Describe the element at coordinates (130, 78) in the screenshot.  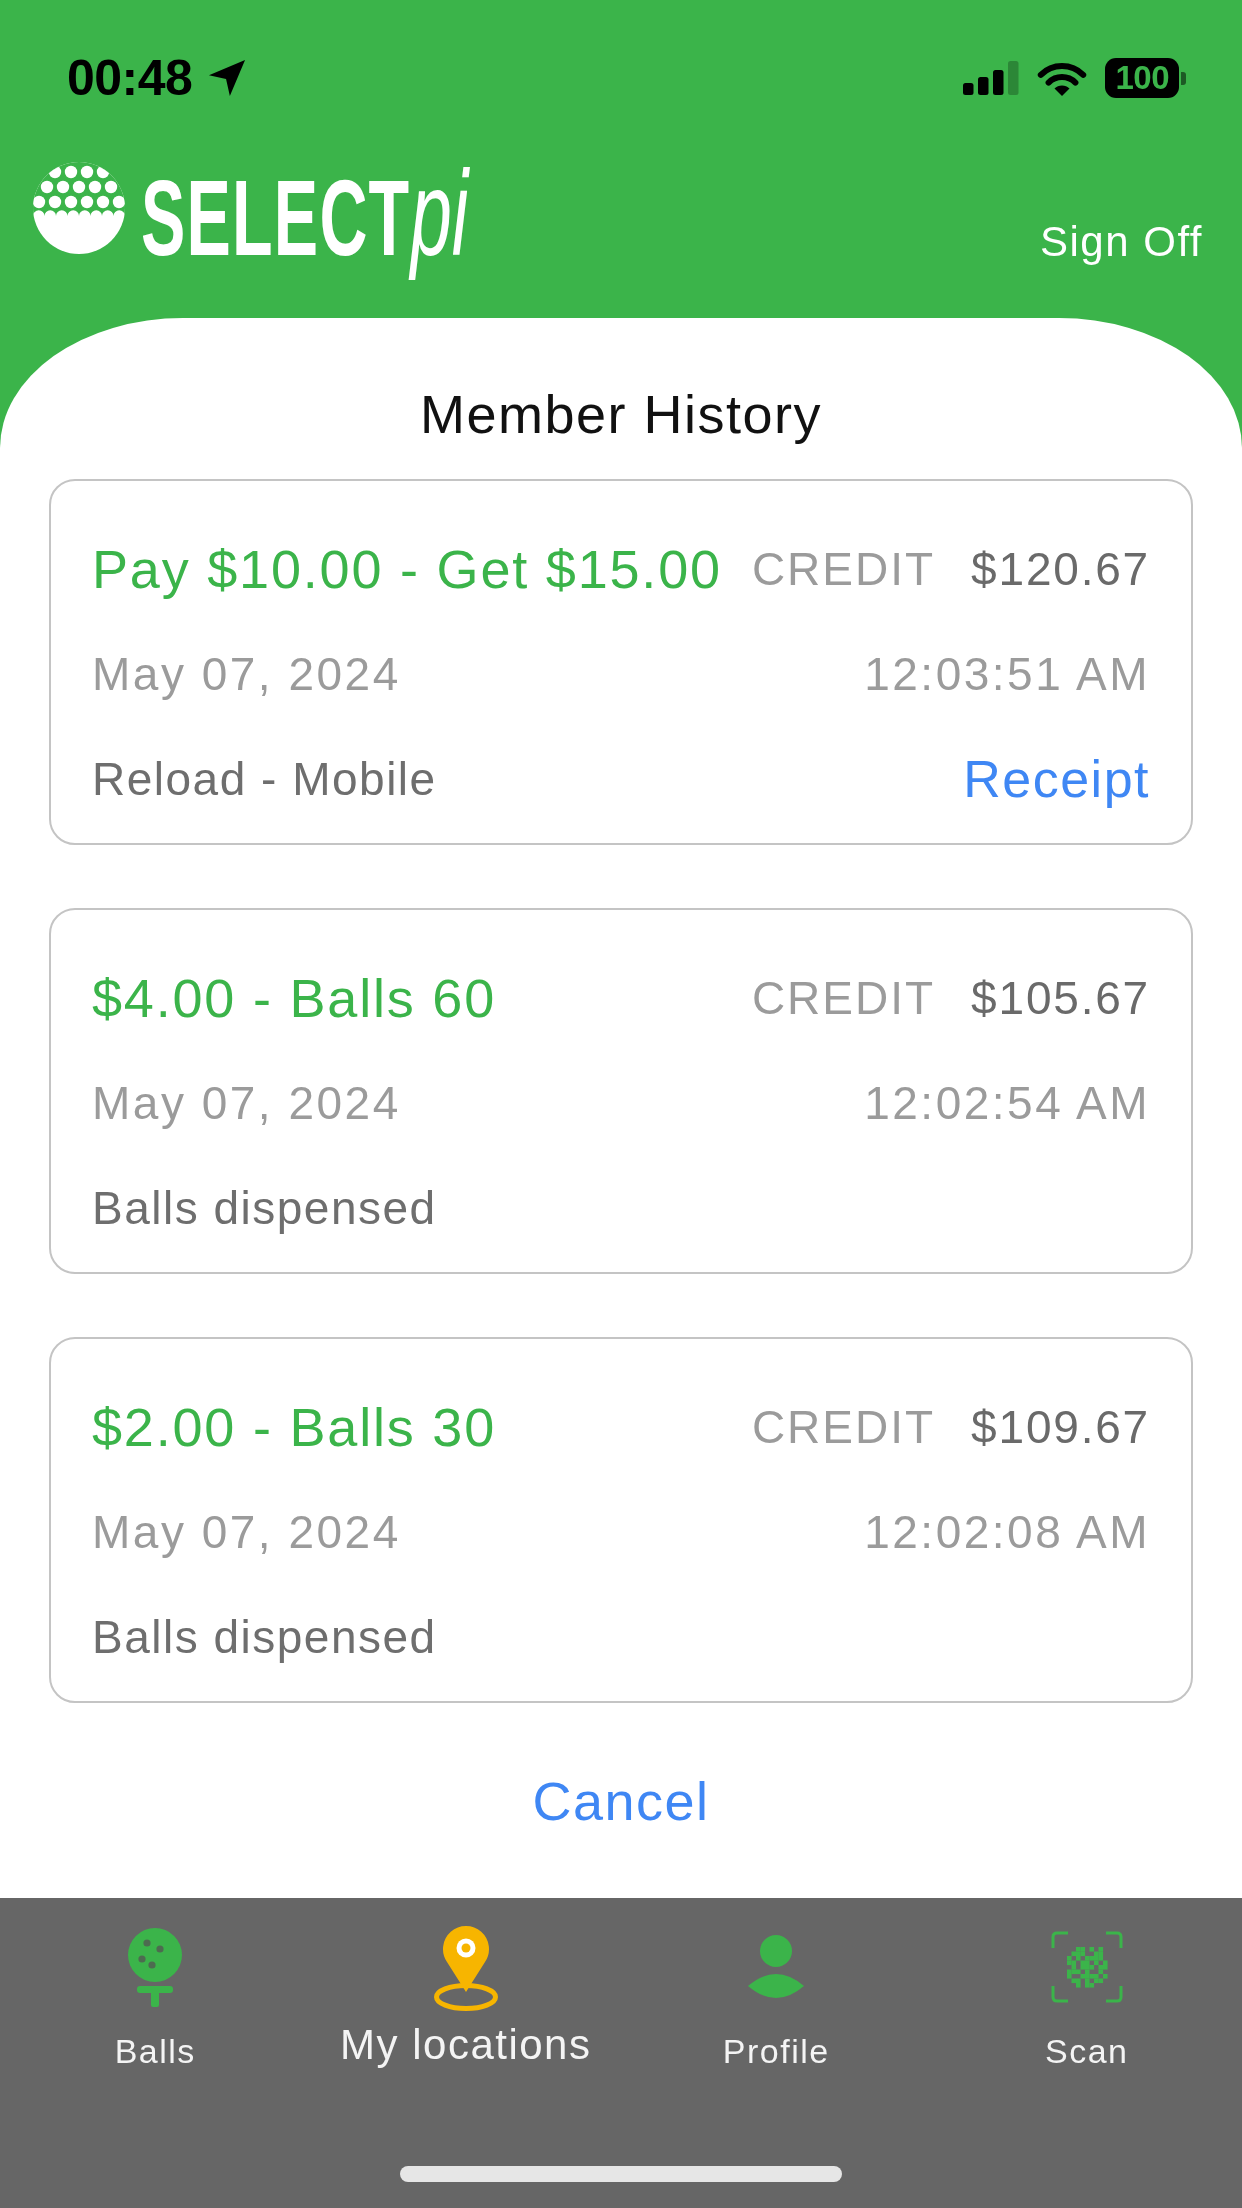
I see `status-time: 00:48` at that location.